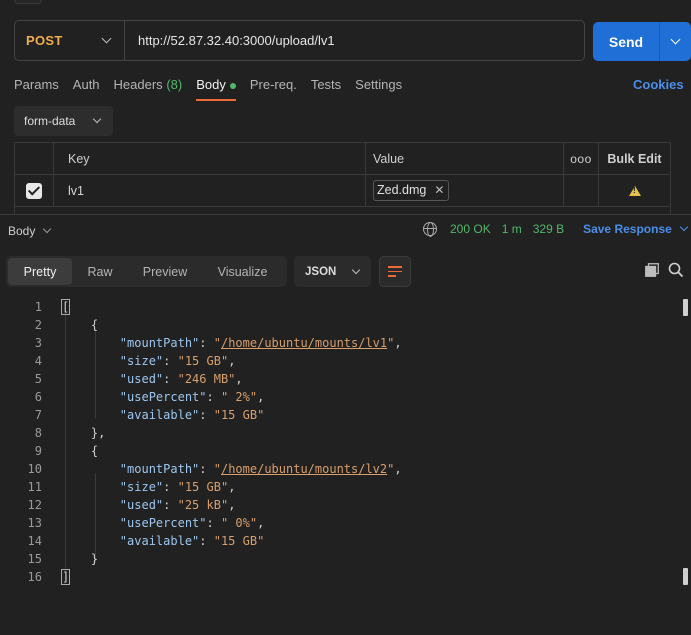 This screenshot has height=635, width=691. What do you see at coordinates (652, 270) in the screenshot?
I see `copy-icon` at bounding box center [652, 270].